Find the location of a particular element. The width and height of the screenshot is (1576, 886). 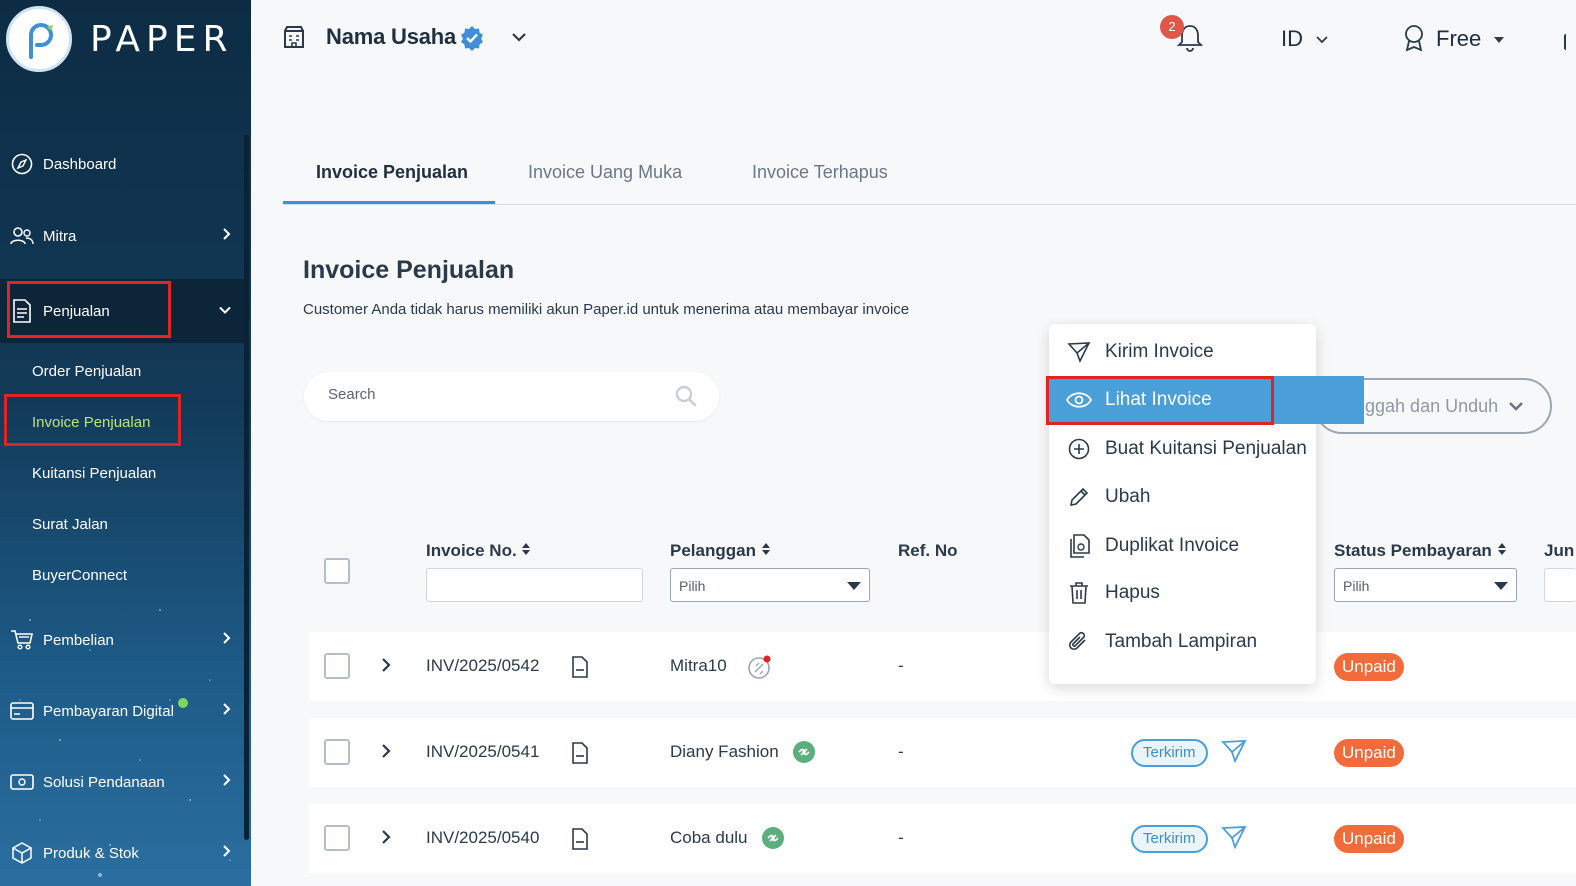

sidebar-subitem-surat-jalan: Surat Jalan is located at coordinates (70, 524).